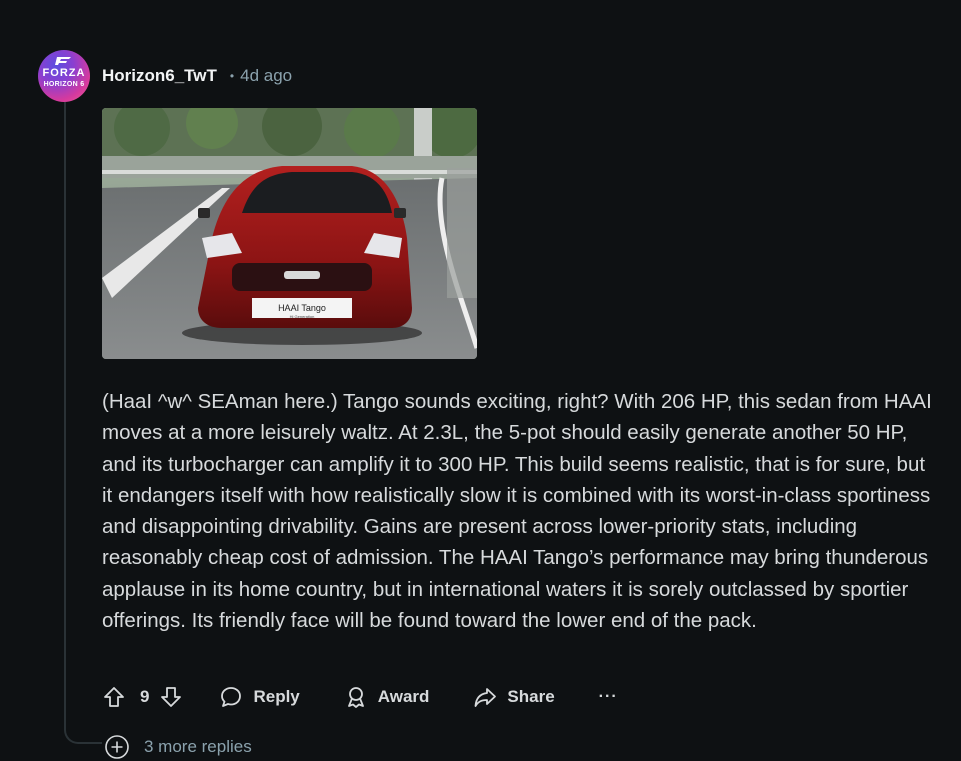 This screenshot has height=761, width=961. What do you see at coordinates (302, 308) in the screenshot?
I see `car-badge-text: HAAI Tango` at bounding box center [302, 308].